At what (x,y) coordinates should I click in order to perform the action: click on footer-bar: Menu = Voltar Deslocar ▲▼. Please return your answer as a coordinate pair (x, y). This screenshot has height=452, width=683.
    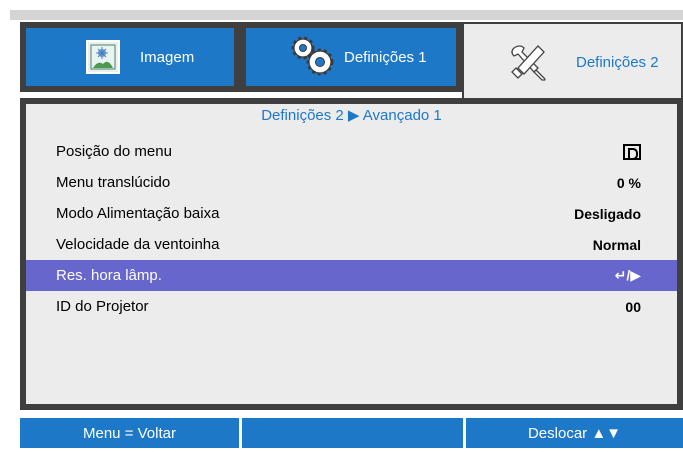
    Looking at the image, I should click on (351, 433).